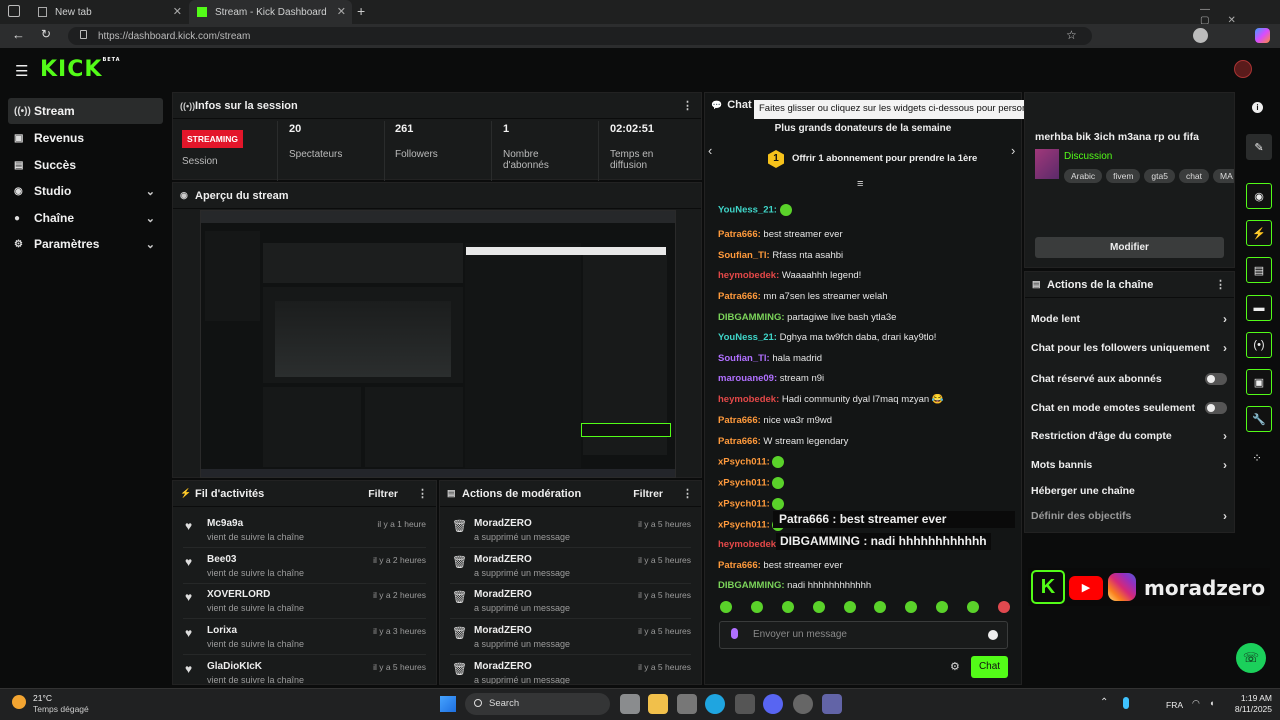  I want to click on sidebar-item-stream: ((•)) Stream, so click(85, 111).